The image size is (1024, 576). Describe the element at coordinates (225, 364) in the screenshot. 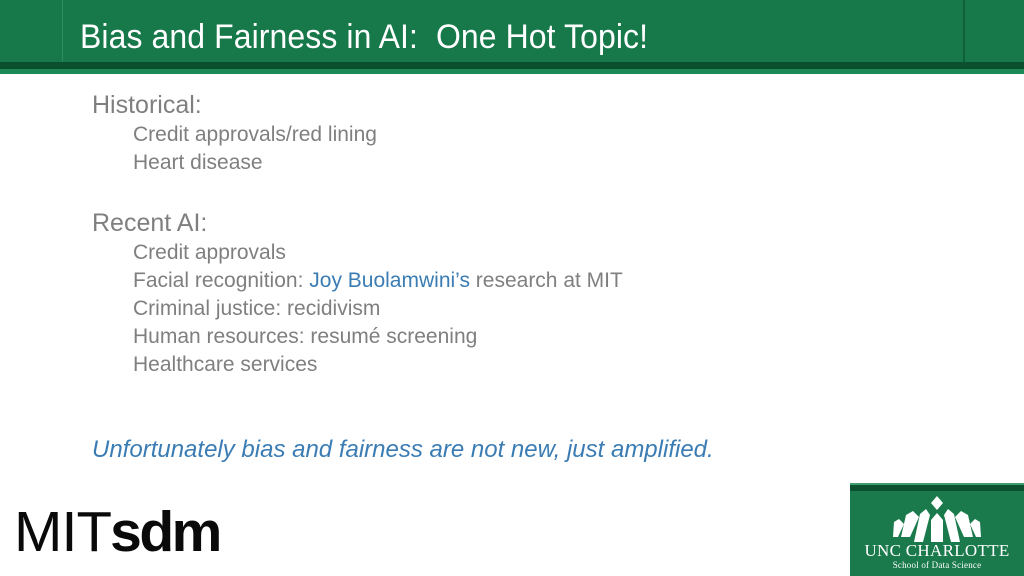

I see `list-item: Healthcare services` at that location.